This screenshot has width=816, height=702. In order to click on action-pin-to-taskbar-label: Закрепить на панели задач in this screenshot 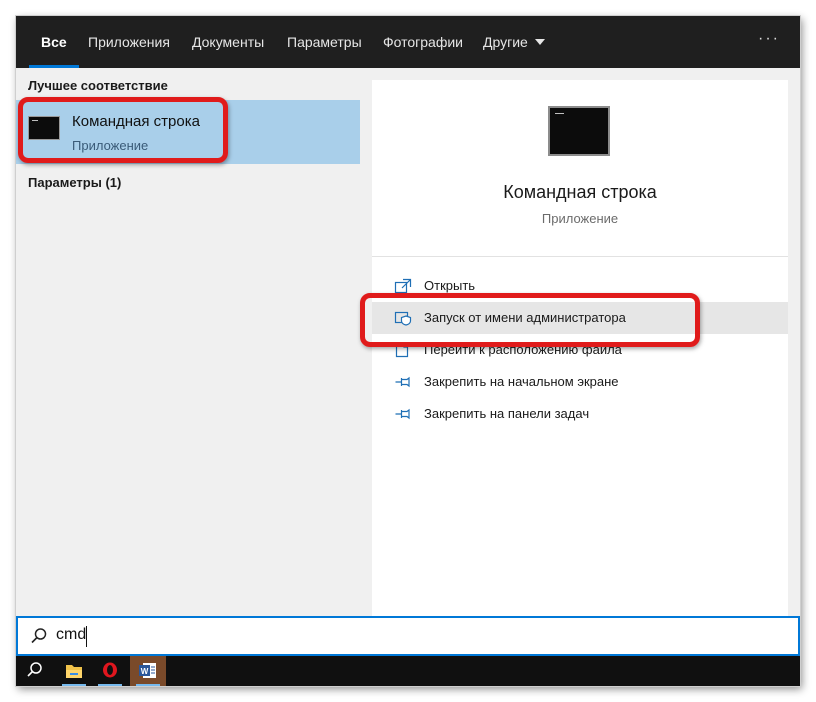, I will do `click(507, 413)`.